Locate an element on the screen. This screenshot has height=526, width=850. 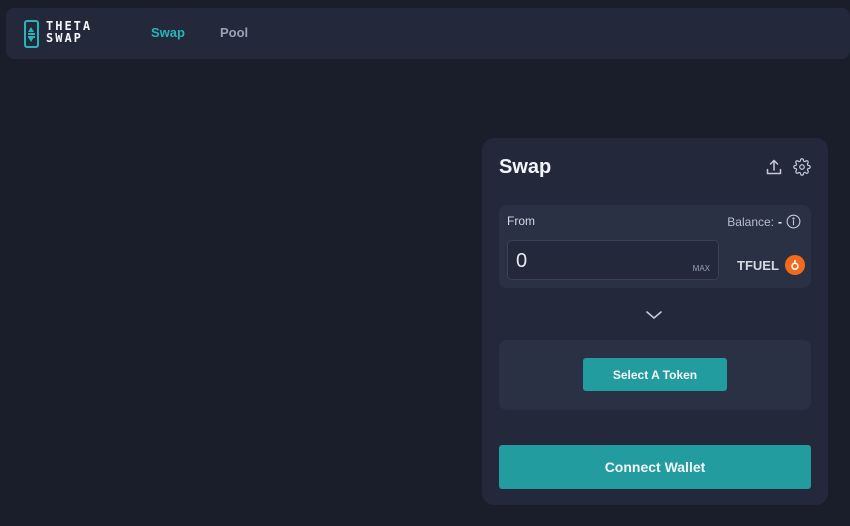
from-panel: From Balance: - MAX TFUEL is located at coordinates (655, 246).